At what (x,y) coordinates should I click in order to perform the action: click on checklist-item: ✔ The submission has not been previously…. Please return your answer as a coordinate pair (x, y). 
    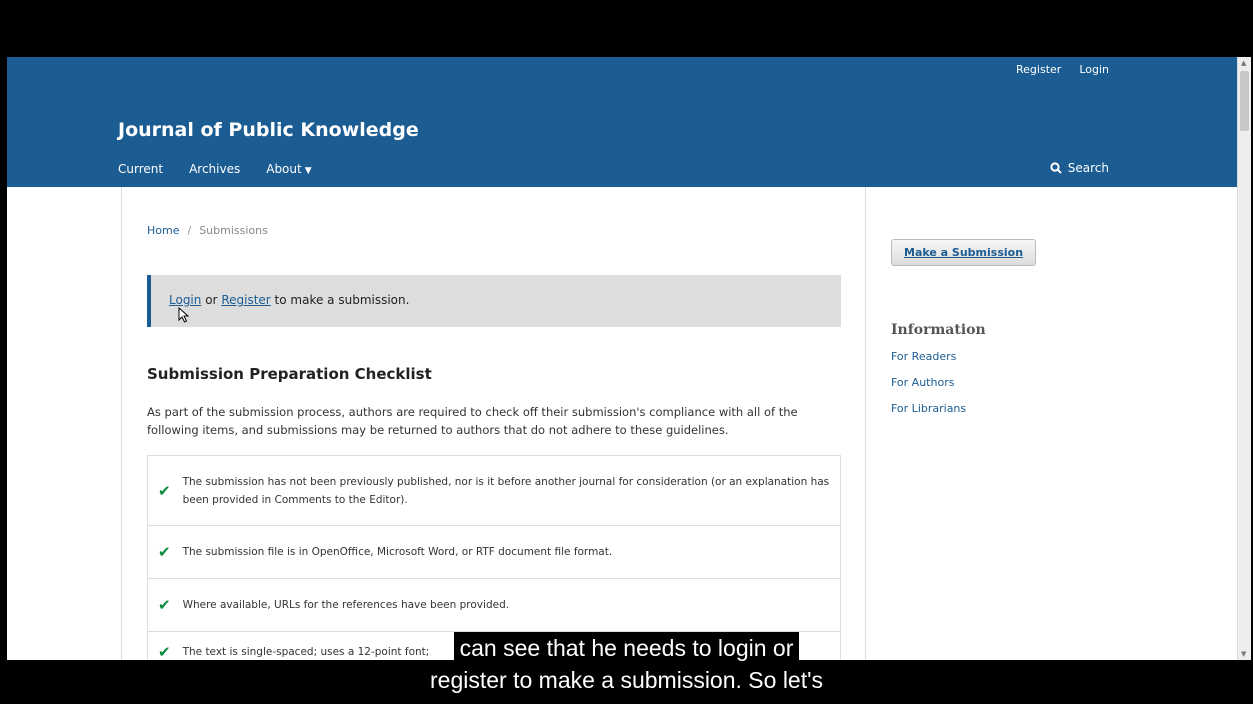
    Looking at the image, I should click on (494, 491).